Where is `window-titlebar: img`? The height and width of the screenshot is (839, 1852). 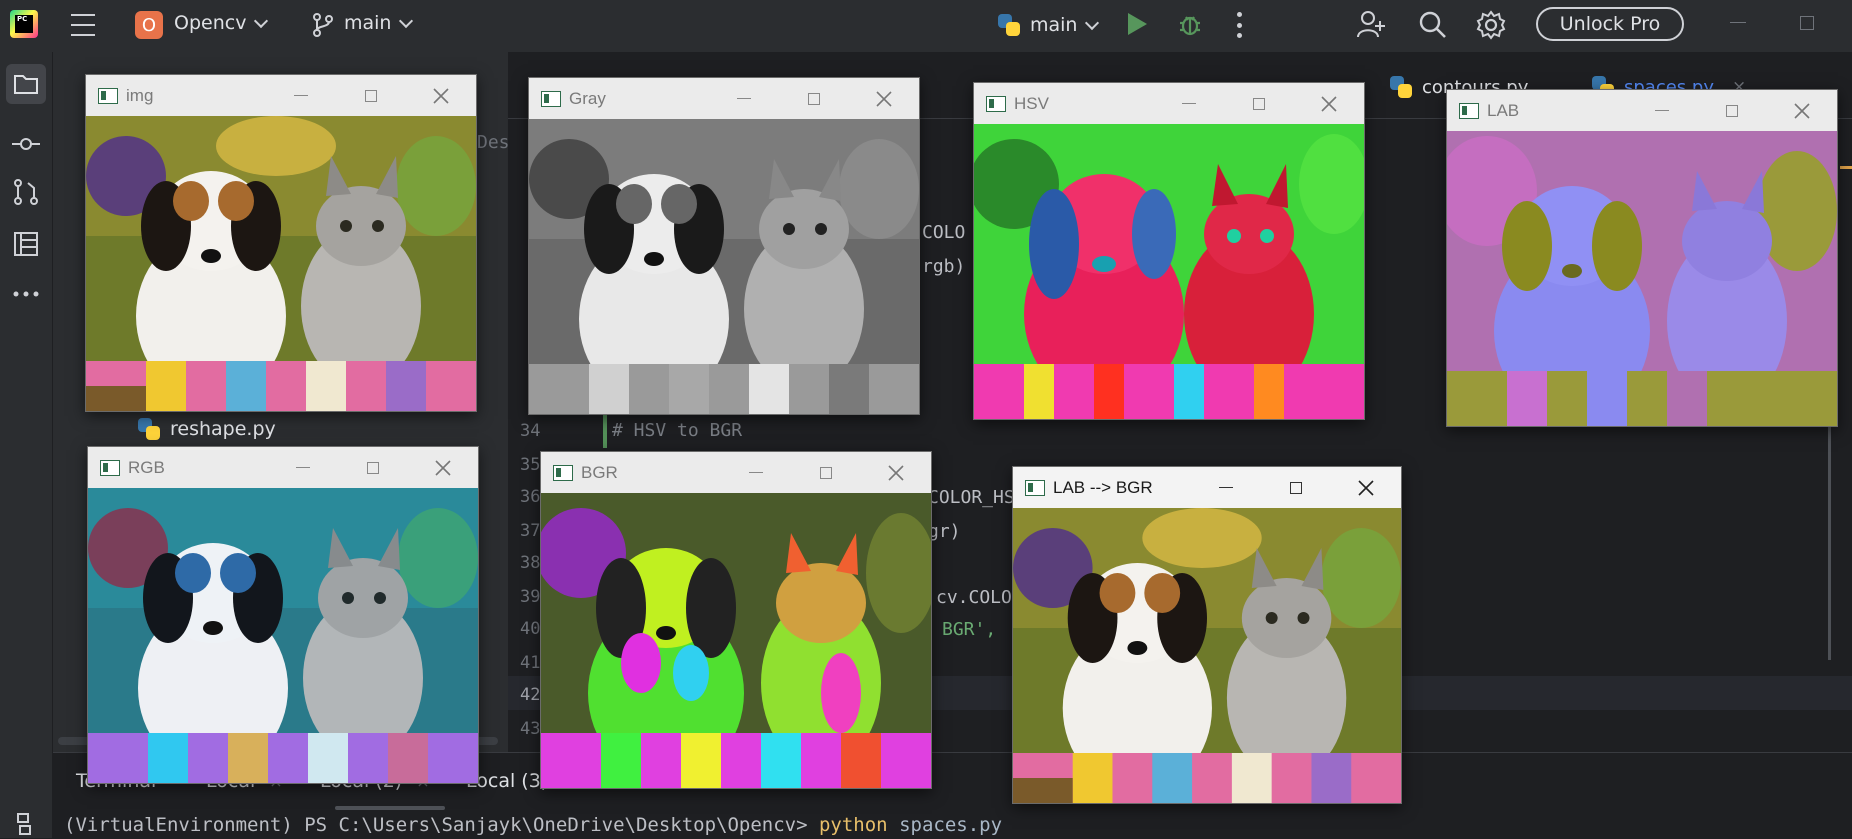
window-titlebar: img is located at coordinates (281, 95).